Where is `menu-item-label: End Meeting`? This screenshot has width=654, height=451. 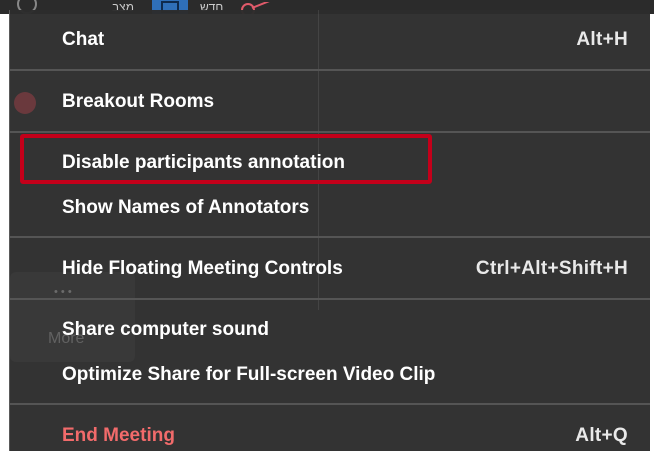 menu-item-label: End Meeting is located at coordinates (118, 435).